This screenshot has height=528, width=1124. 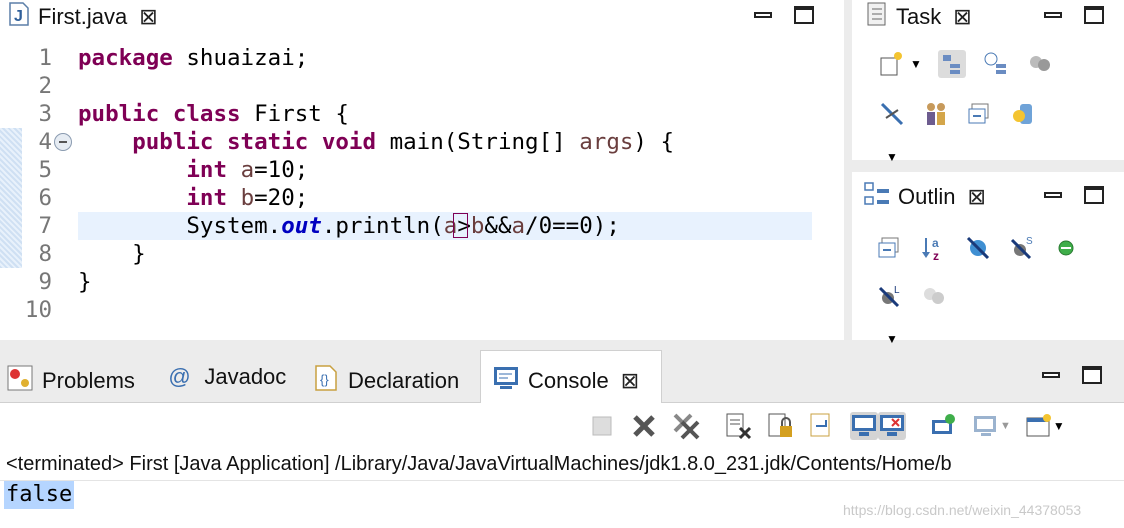 What do you see at coordinates (45, 254) in the screenshot?
I see `line-number: 8` at bounding box center [45, 254].